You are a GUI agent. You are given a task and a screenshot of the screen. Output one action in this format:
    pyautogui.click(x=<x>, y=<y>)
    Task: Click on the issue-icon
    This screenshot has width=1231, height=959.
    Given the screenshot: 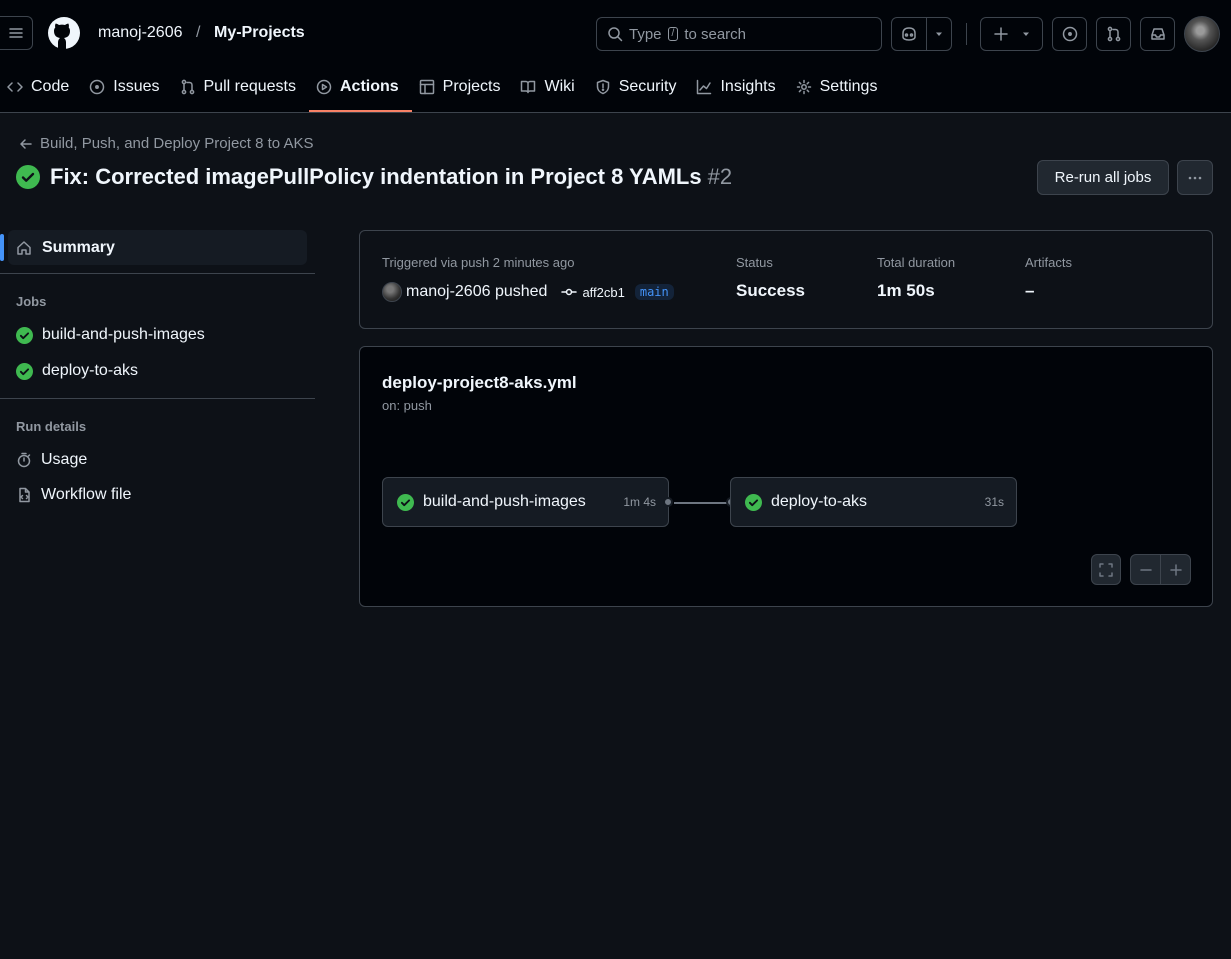 What is the action you would take?
    pyautogui.click(x=97, y=87)
    